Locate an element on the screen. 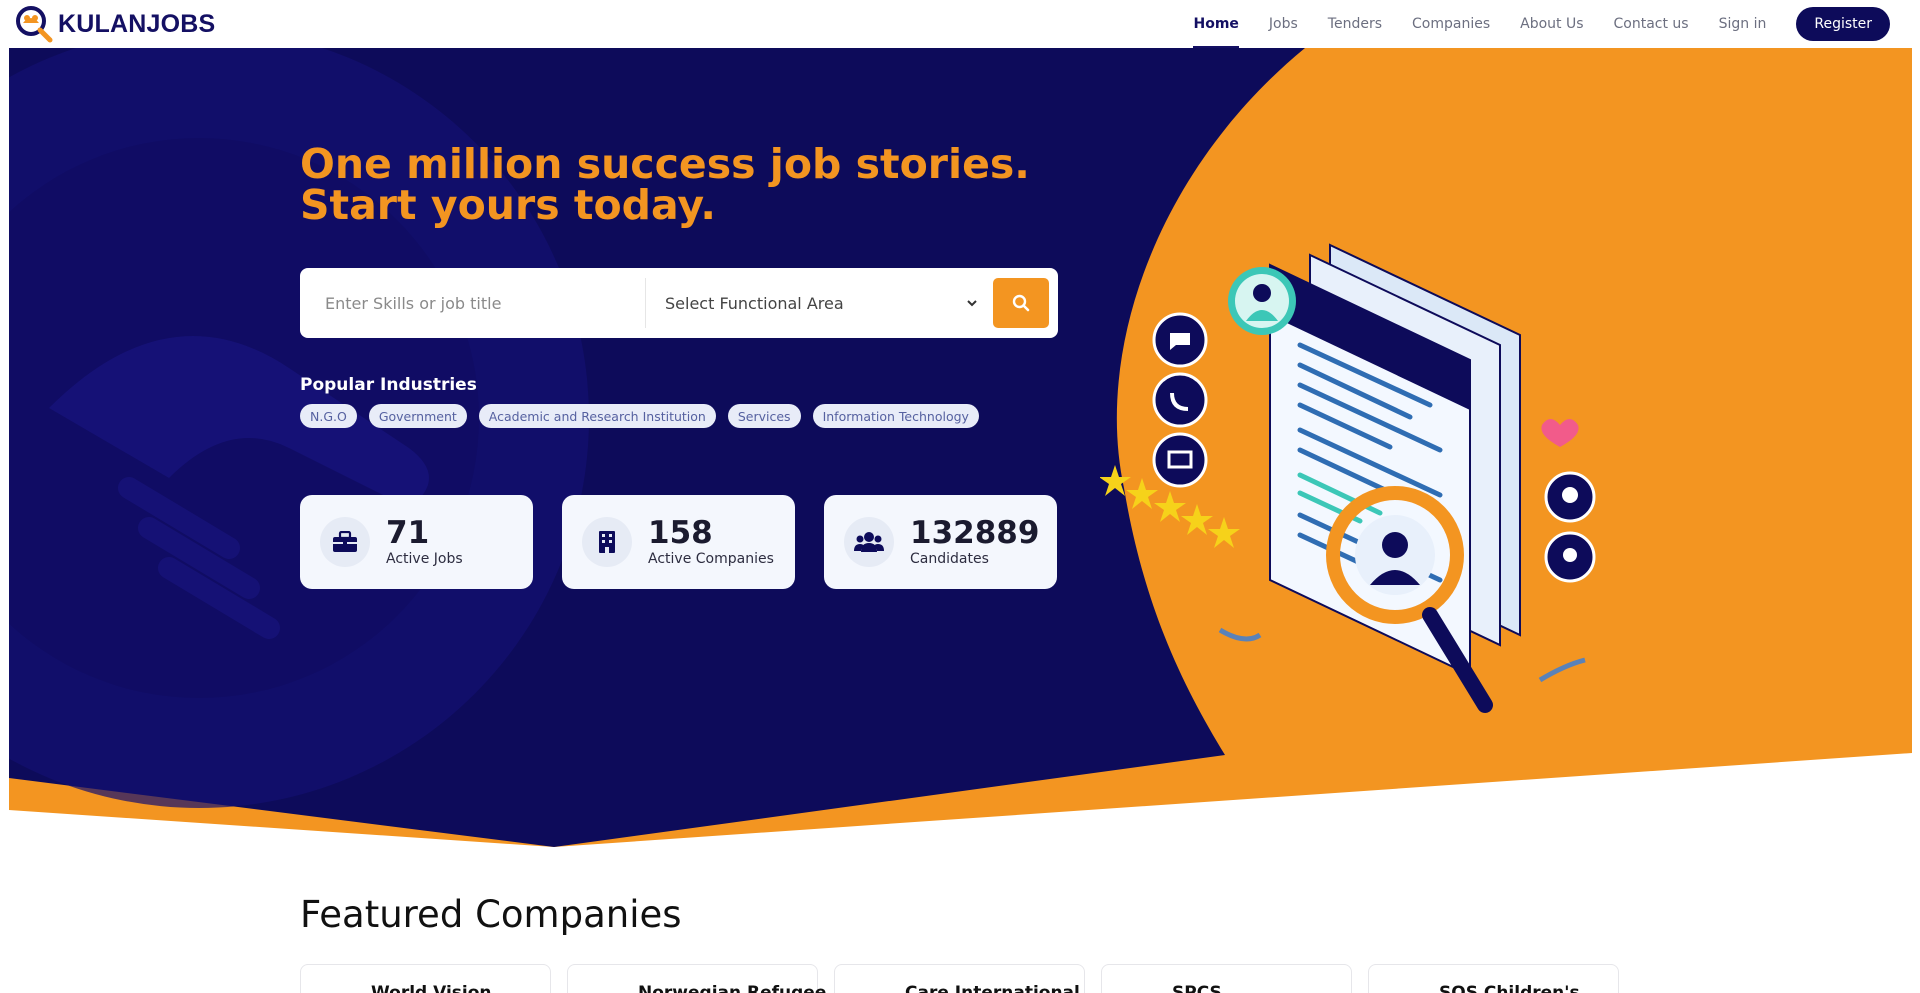  company-logo-world-vision is located at coordinates (345, 989).